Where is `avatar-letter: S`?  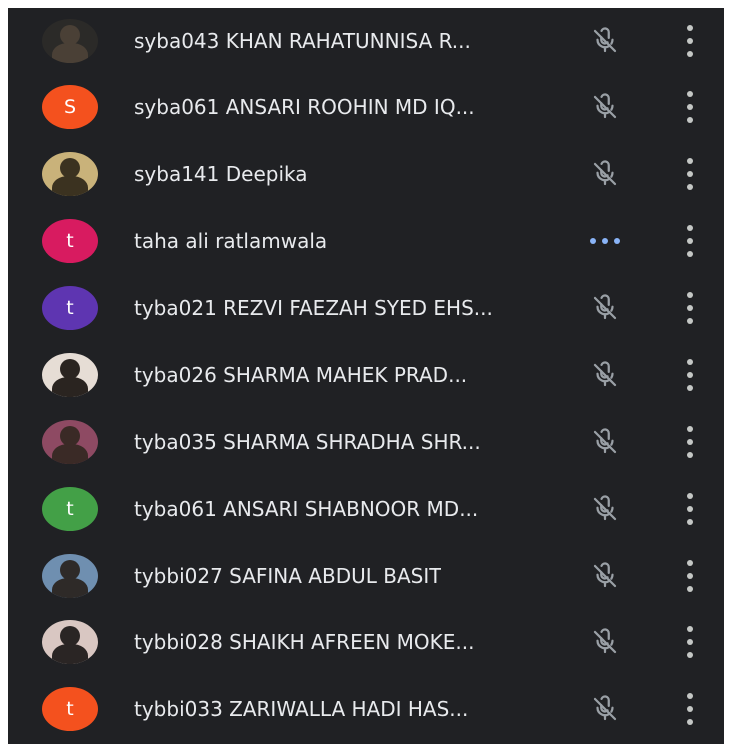 avatar-letter: S is located at coordinates (70, 107).